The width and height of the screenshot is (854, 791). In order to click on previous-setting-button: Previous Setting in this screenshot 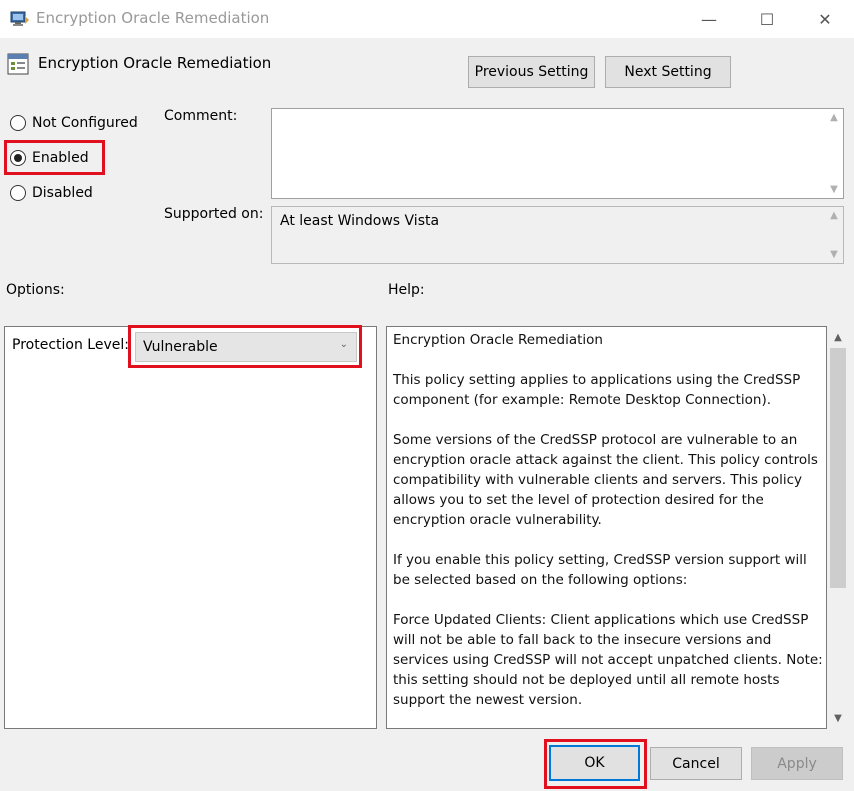, I will do `click(531, 72)`.